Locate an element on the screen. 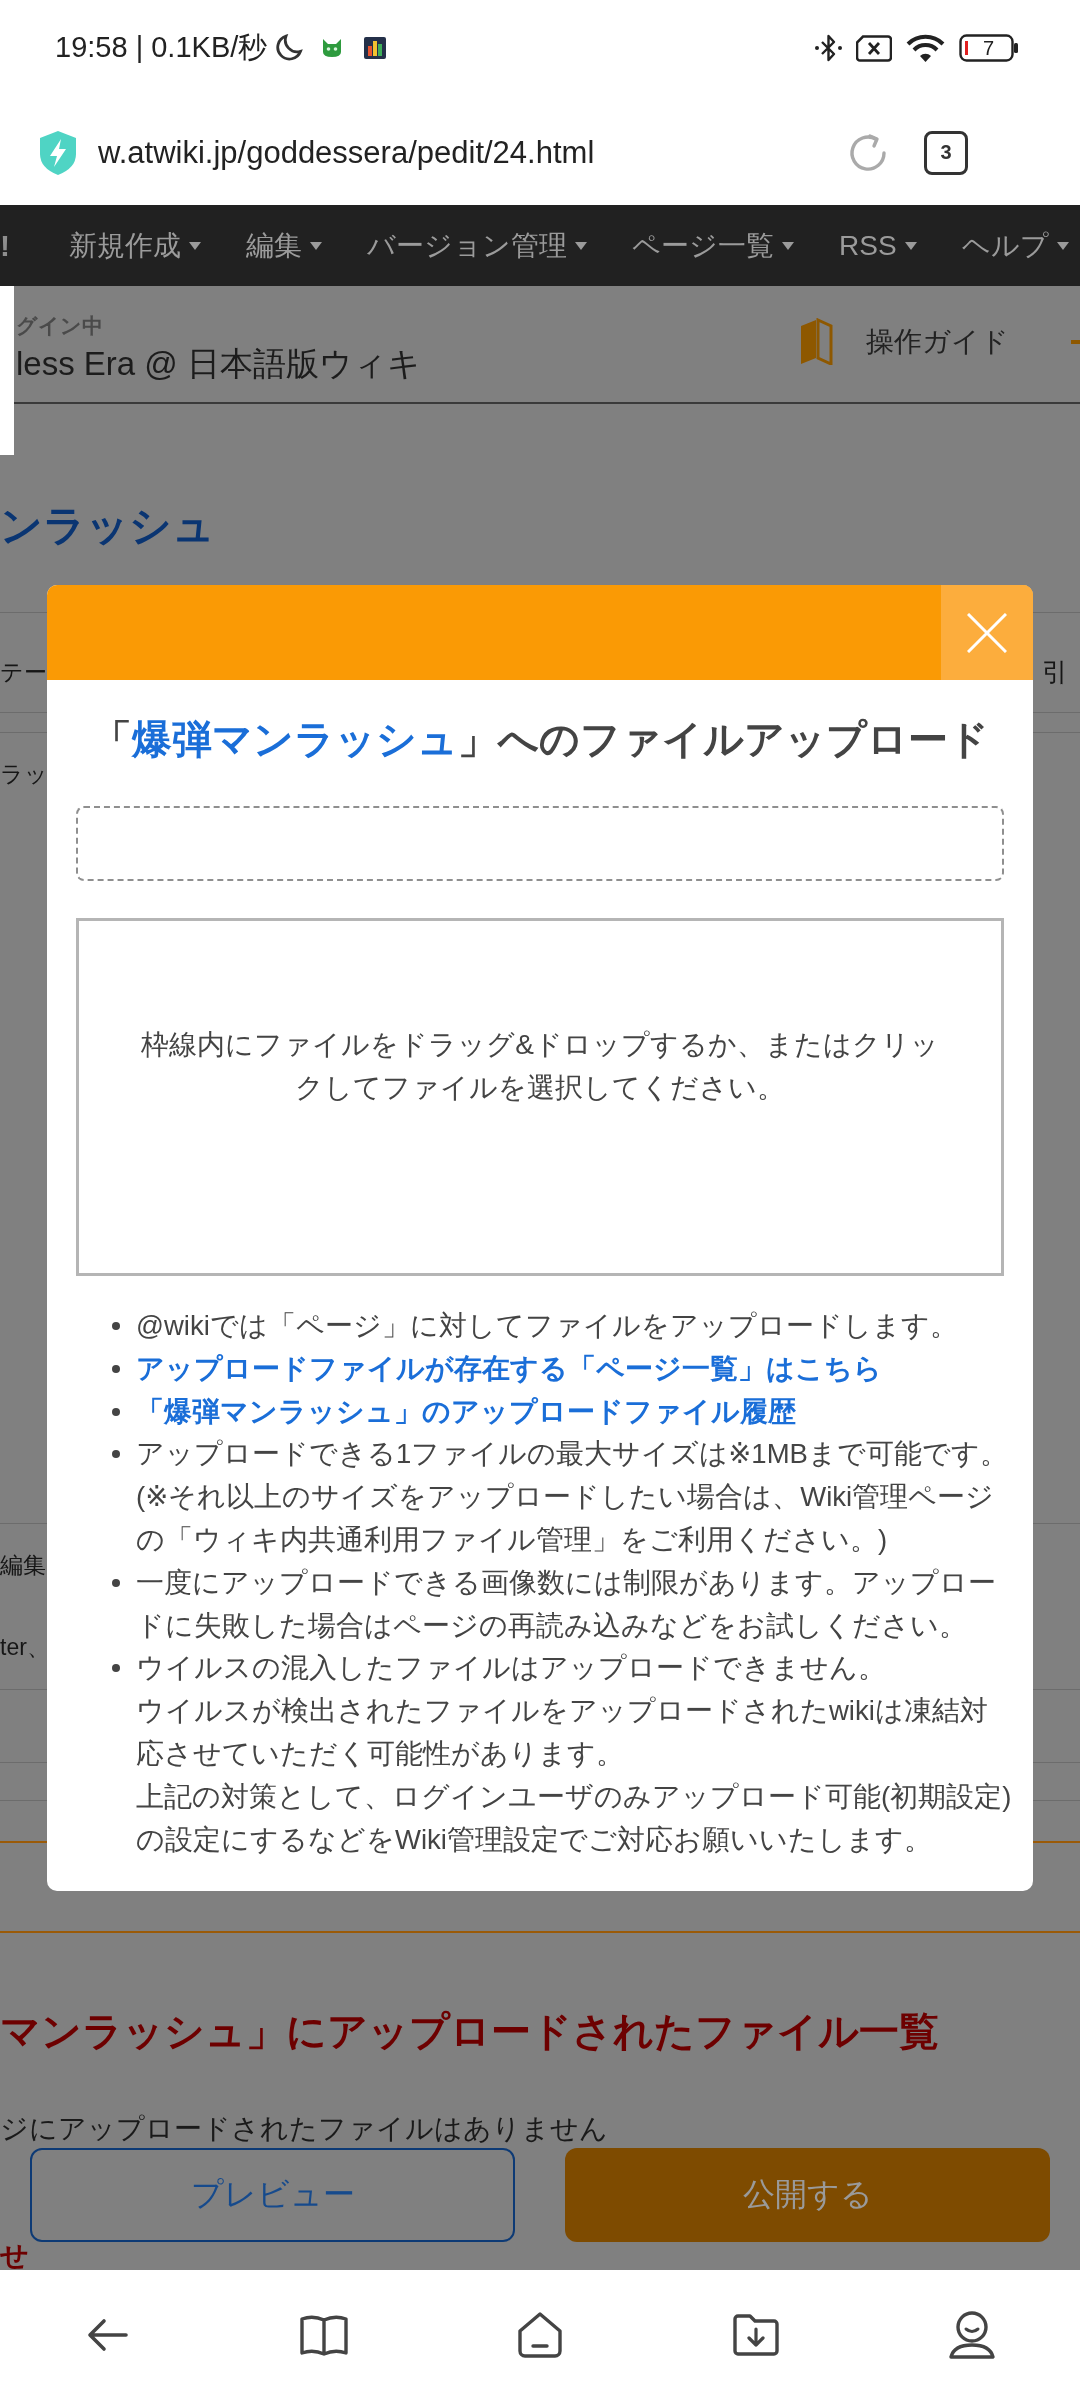 The height and width of the screenshot is (2400, 1080). heading-fragment: せ is located at coordinates (14, 2256).